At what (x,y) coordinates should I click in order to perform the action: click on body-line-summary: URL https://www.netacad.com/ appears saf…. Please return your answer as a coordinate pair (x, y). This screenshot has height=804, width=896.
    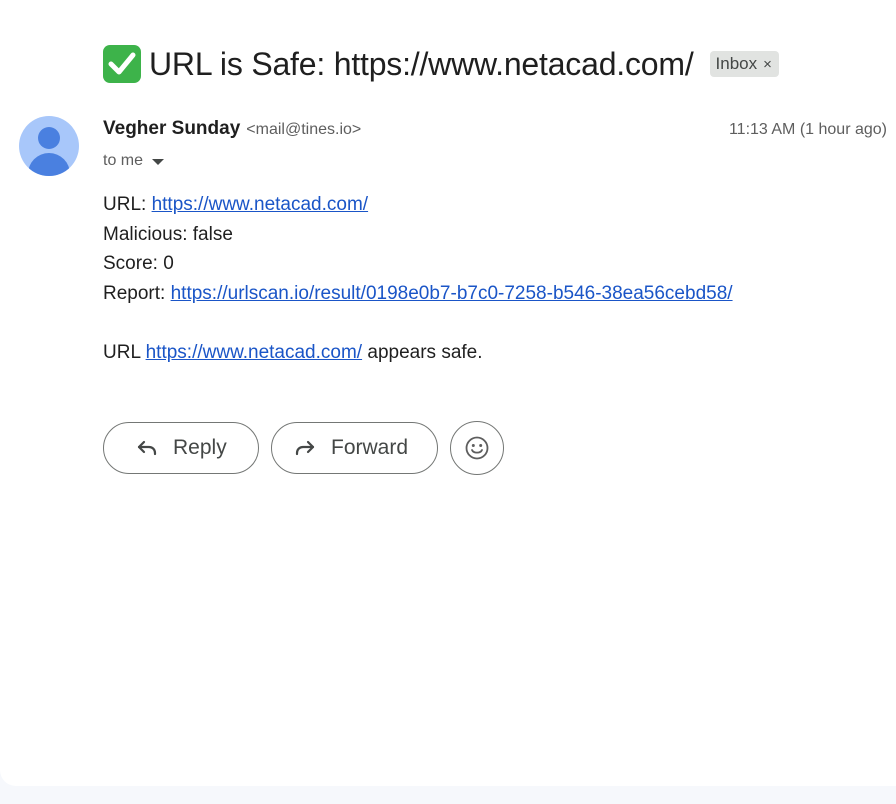
    Looking at the image, I should click on (418, 353).